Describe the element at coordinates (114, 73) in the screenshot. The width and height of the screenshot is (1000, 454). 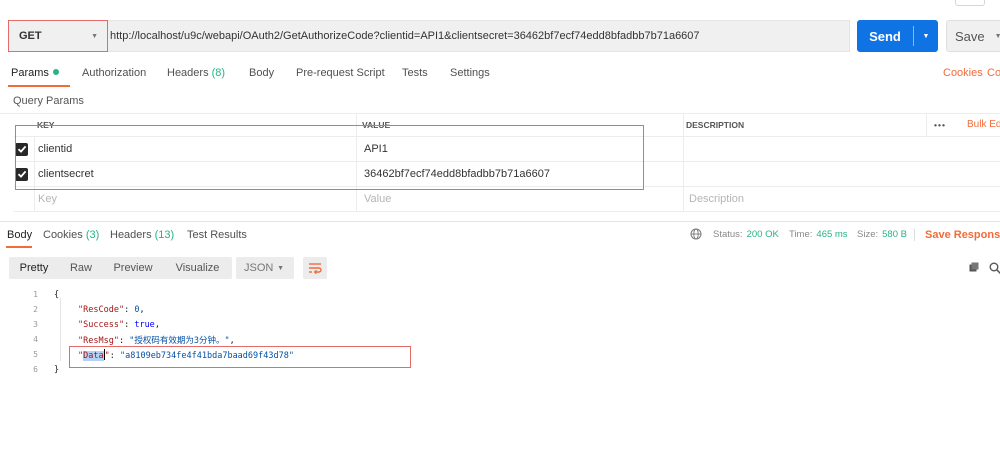
I see `tab-authorization: Authorization` at that location.